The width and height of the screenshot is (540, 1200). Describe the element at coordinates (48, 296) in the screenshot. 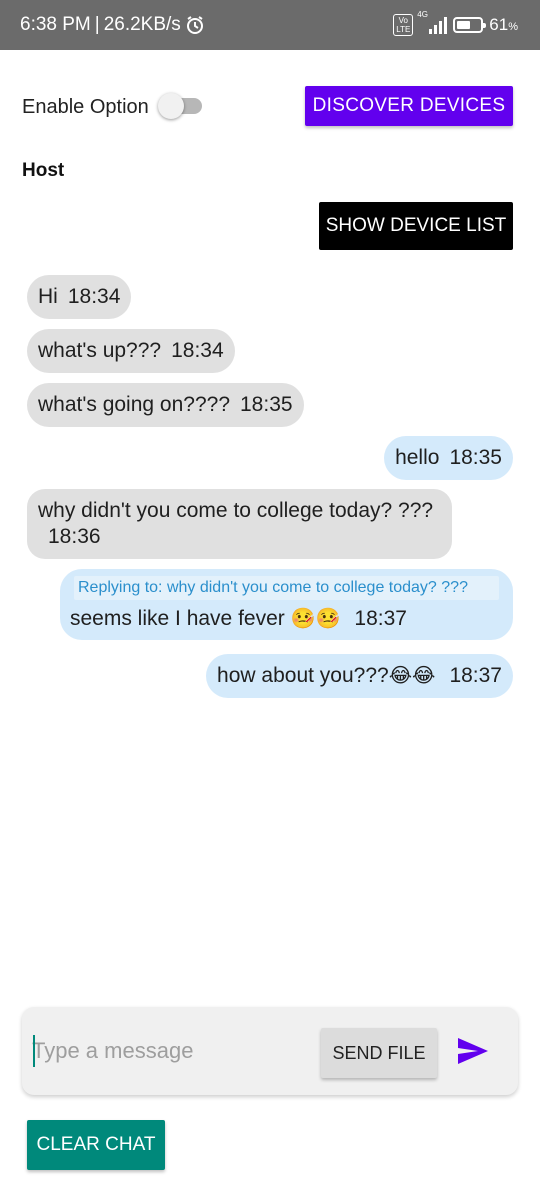

I see `message-text: Hi` at that location.